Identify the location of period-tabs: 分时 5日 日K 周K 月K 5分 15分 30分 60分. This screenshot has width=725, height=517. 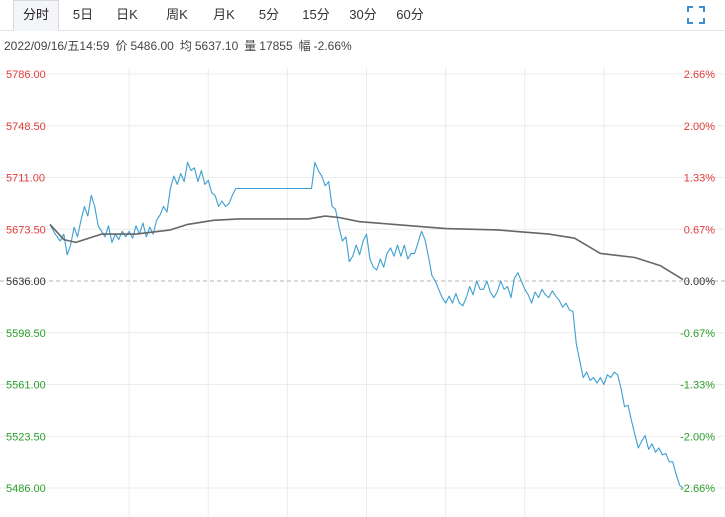
(362, 15).